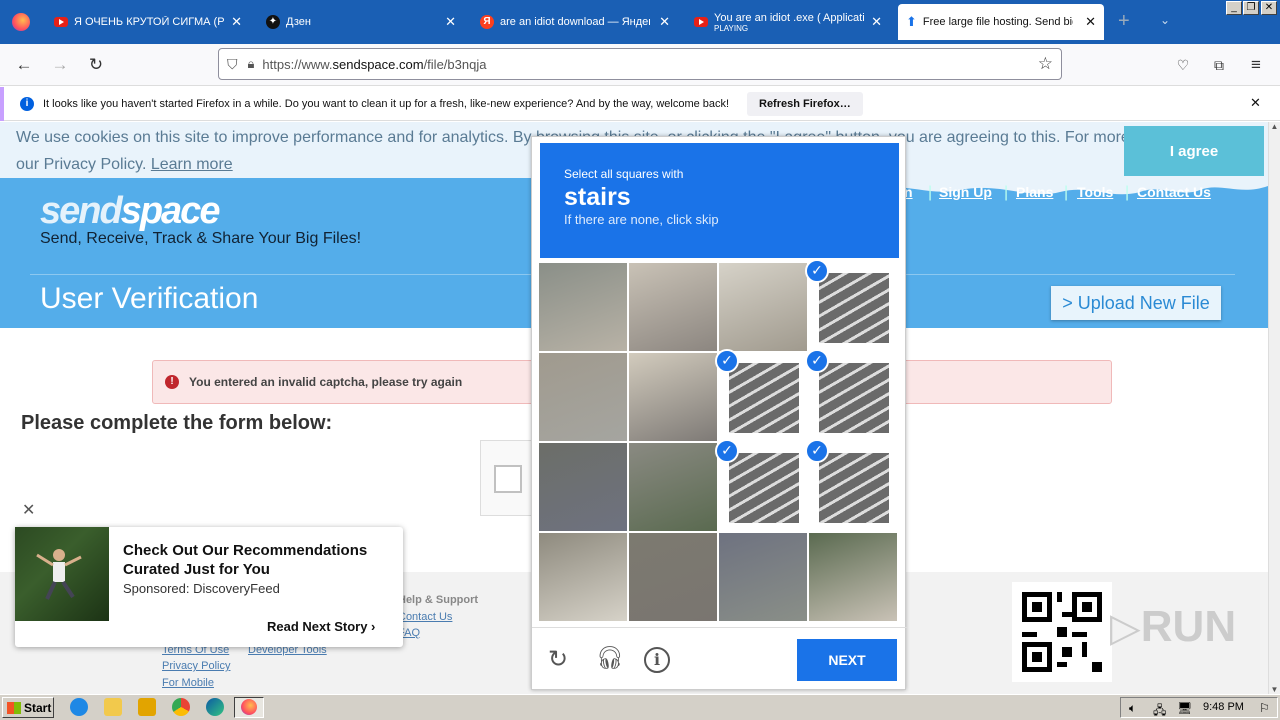 The width and height of the screenshot is (1280, 720). What do you see at coordinates (321, 626) in the screenshot?
I see `read-next-story-link: Read Next Story ›` at bounding box center [321, 626].